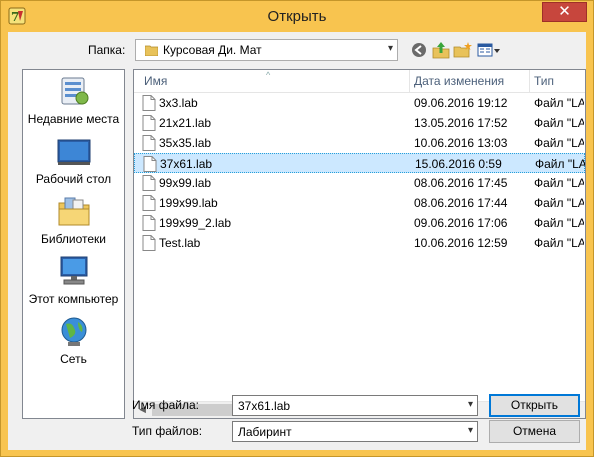  Describe the element at coordinates (359, 183) in the screenshot. I see `file-row: 99x99.lab 08.06.2016 17:45 Файл "LAB"` at that location.